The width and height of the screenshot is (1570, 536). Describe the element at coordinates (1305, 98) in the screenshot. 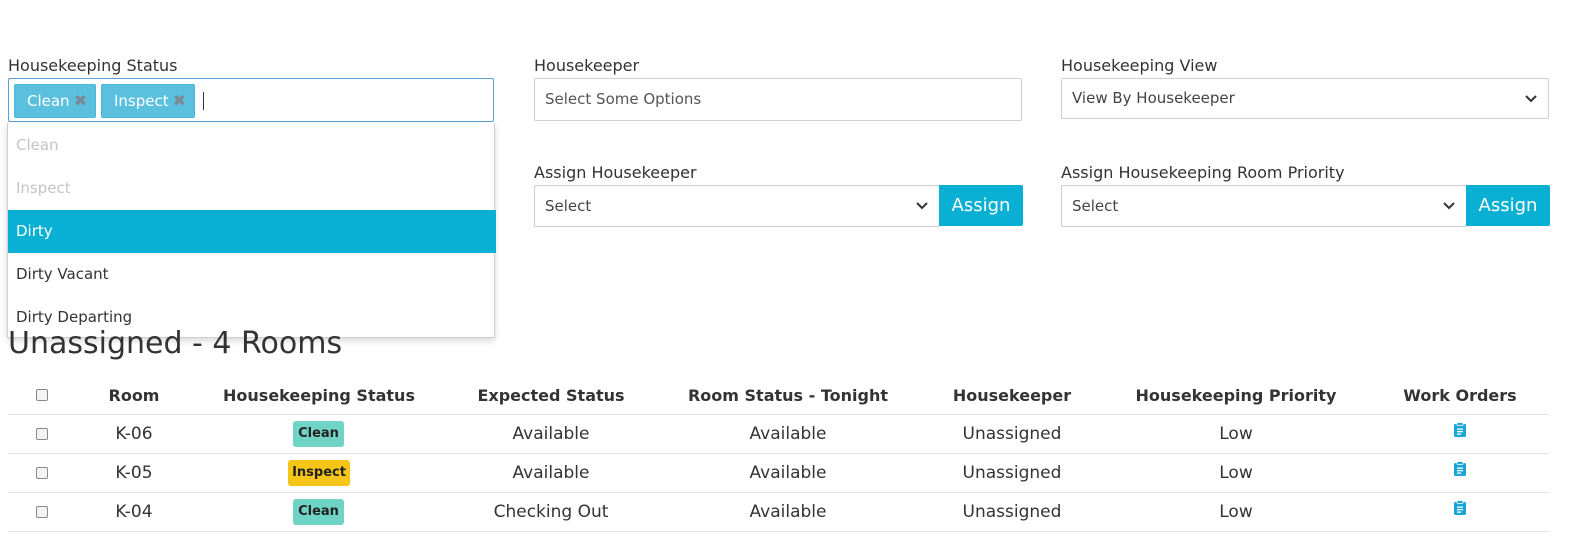

I see `housekeeping-view-select: View By Housekeeper` at that location.